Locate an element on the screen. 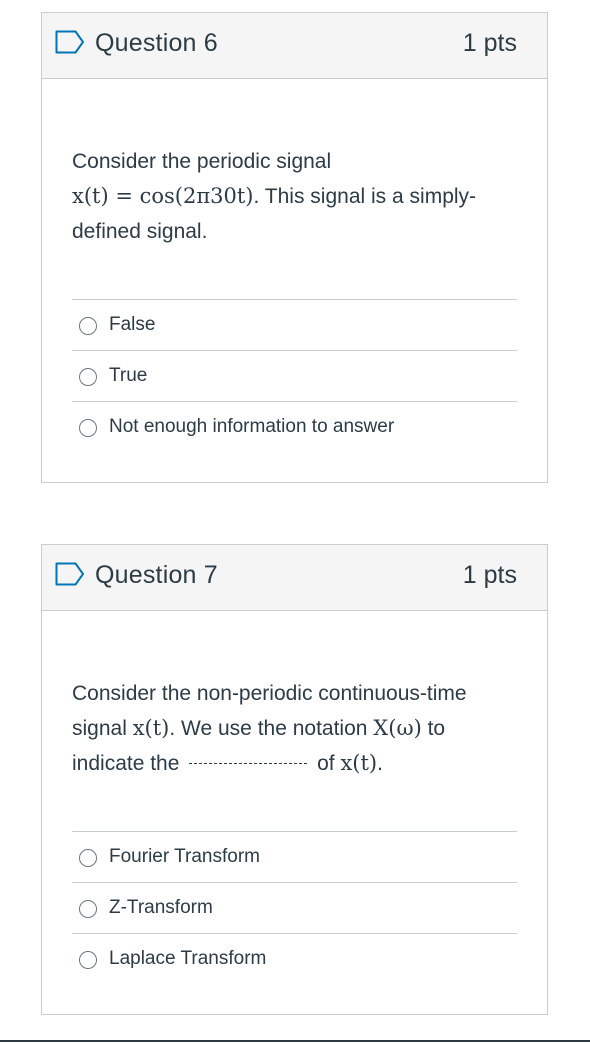 This screenshot has width=590, height=1044. question-title: Question 7 is located at coordinates (156, 575).